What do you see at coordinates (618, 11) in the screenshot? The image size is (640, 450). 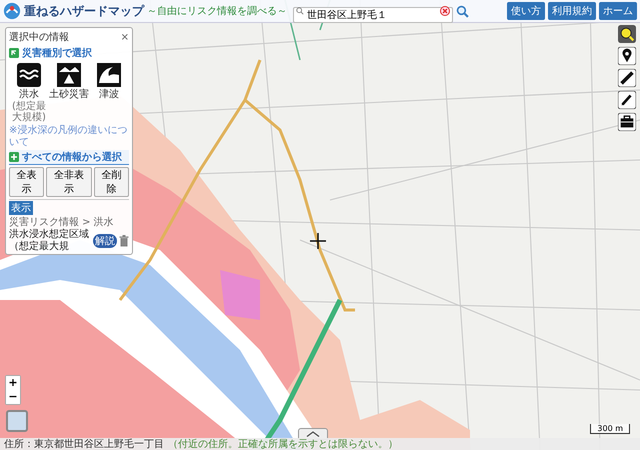 I see `header-button: ホーム` at bounding box center [618, 11].